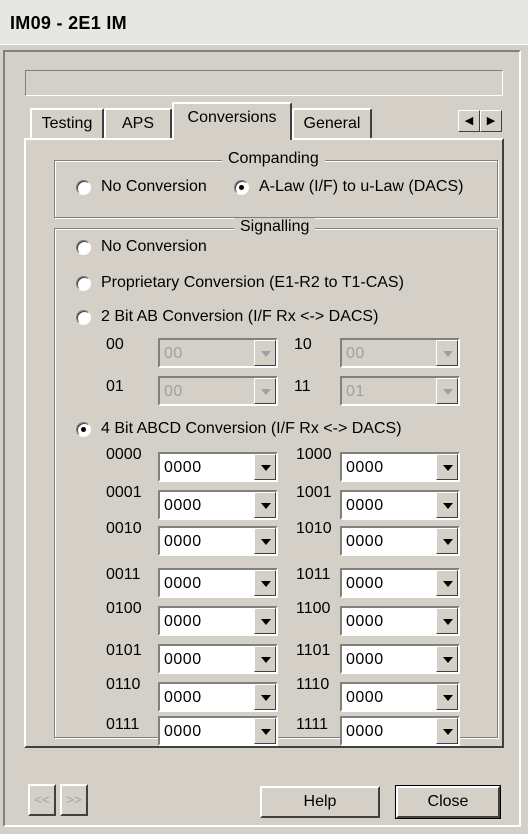  Describe the element at coordinates (491, 121) in the screenshot. I see `tab-scroll-right-icon: ▶` at that location.